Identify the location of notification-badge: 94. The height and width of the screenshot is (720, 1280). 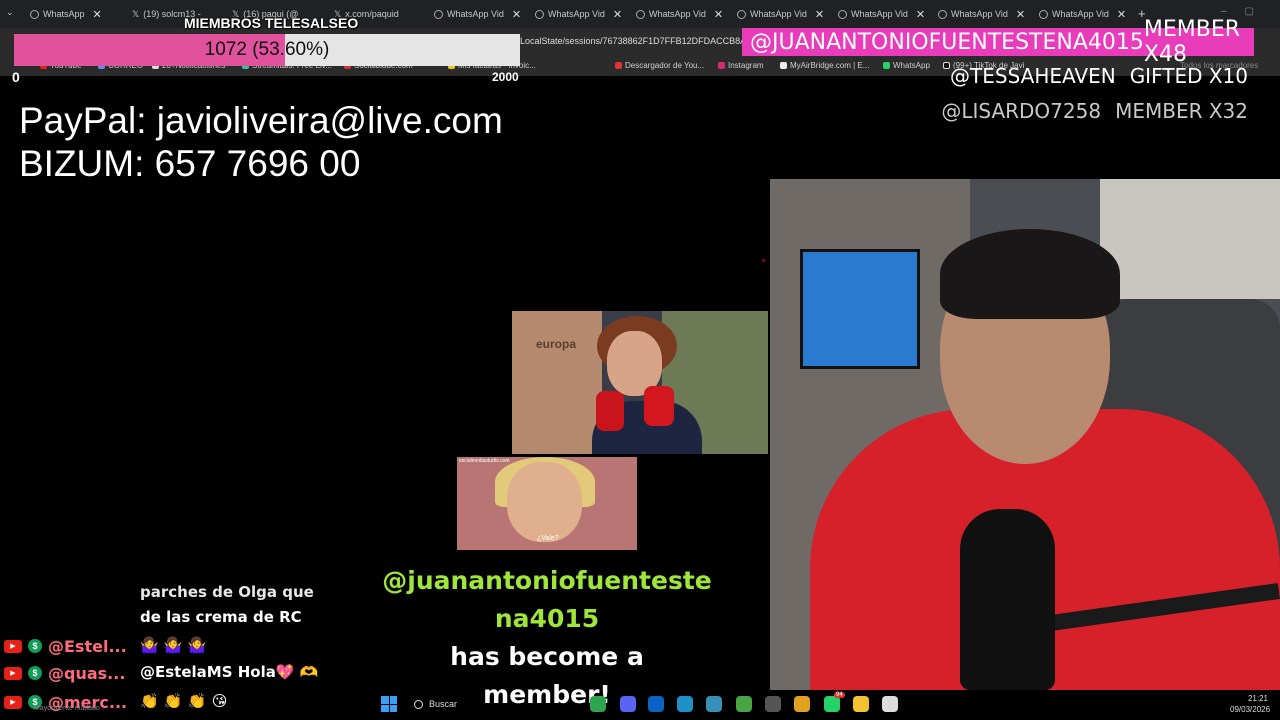
(839, 695).